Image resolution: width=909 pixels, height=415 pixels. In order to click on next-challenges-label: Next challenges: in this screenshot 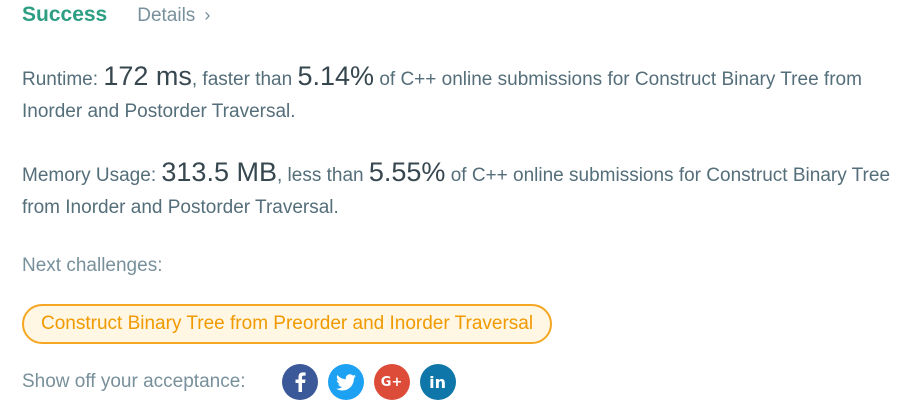, I will do `click(92, 265)`.